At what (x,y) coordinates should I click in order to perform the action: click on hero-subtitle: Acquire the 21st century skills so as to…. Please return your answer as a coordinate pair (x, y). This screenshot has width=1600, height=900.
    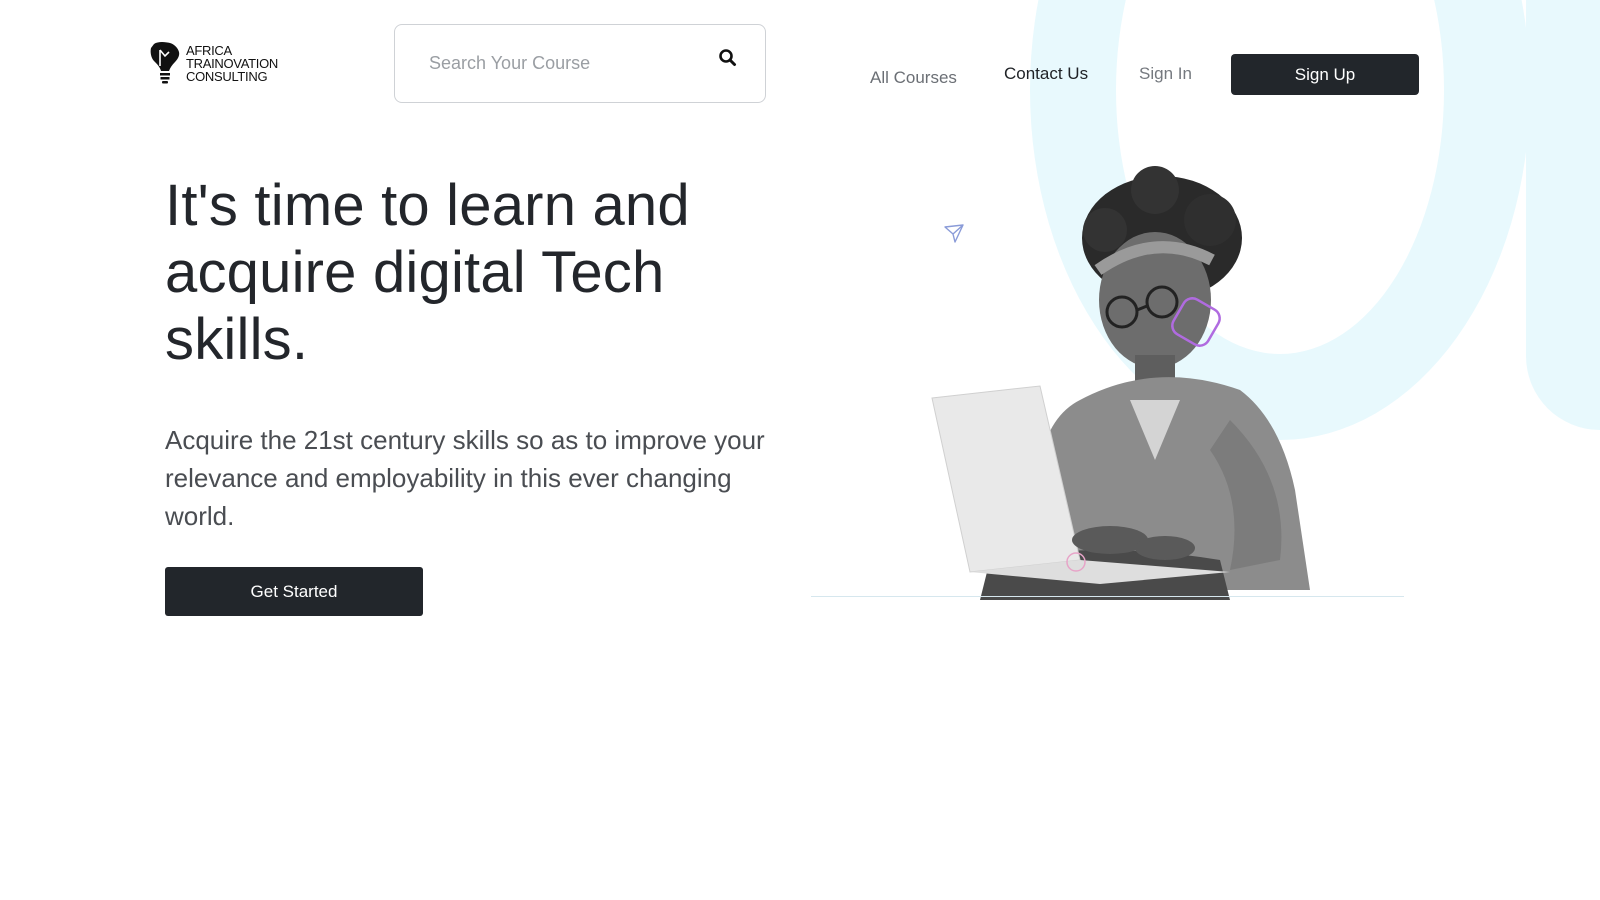
    Looking at the image, I should click on (465, 478).